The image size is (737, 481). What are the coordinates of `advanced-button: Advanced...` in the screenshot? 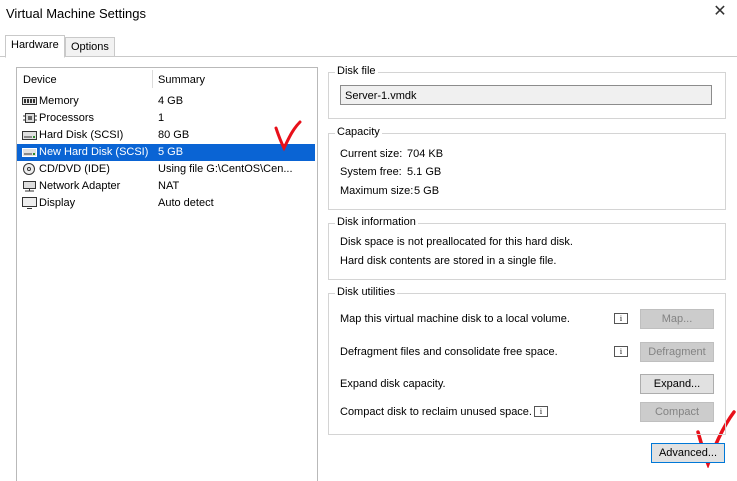 It's located at (688, 453).